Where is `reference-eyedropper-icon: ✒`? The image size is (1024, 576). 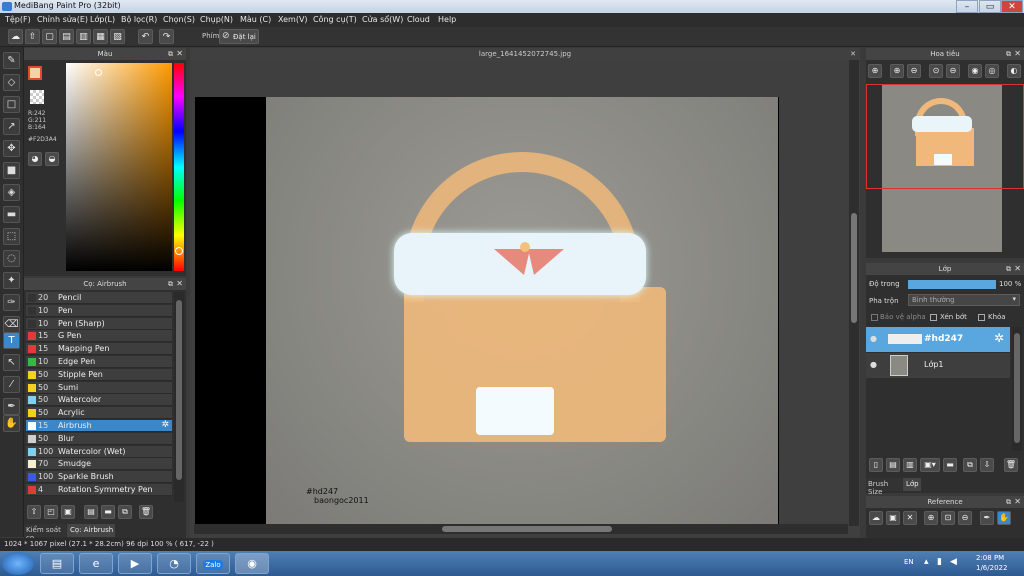 reference-eyedropper-icon: ✒ is located at coordinates (987, 518).